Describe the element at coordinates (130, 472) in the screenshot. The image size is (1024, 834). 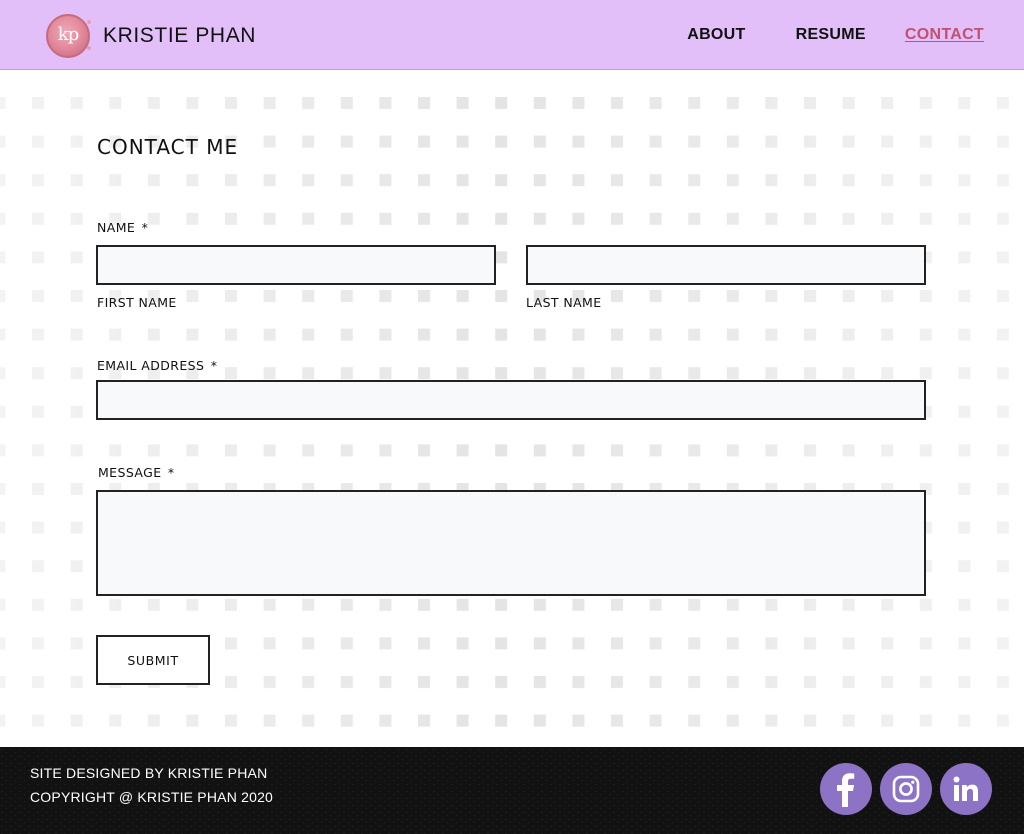
I see `message-label-text: MESSAGE` at that location.